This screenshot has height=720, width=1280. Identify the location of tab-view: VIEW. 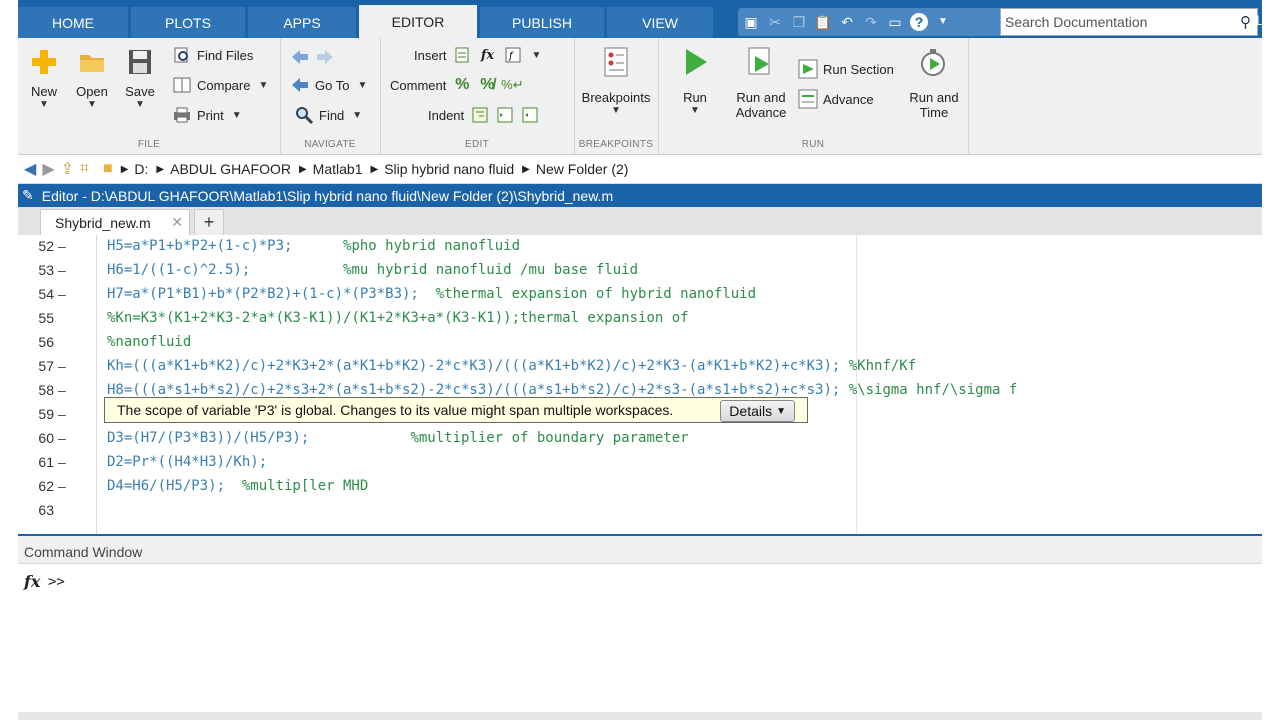
(660, 22).